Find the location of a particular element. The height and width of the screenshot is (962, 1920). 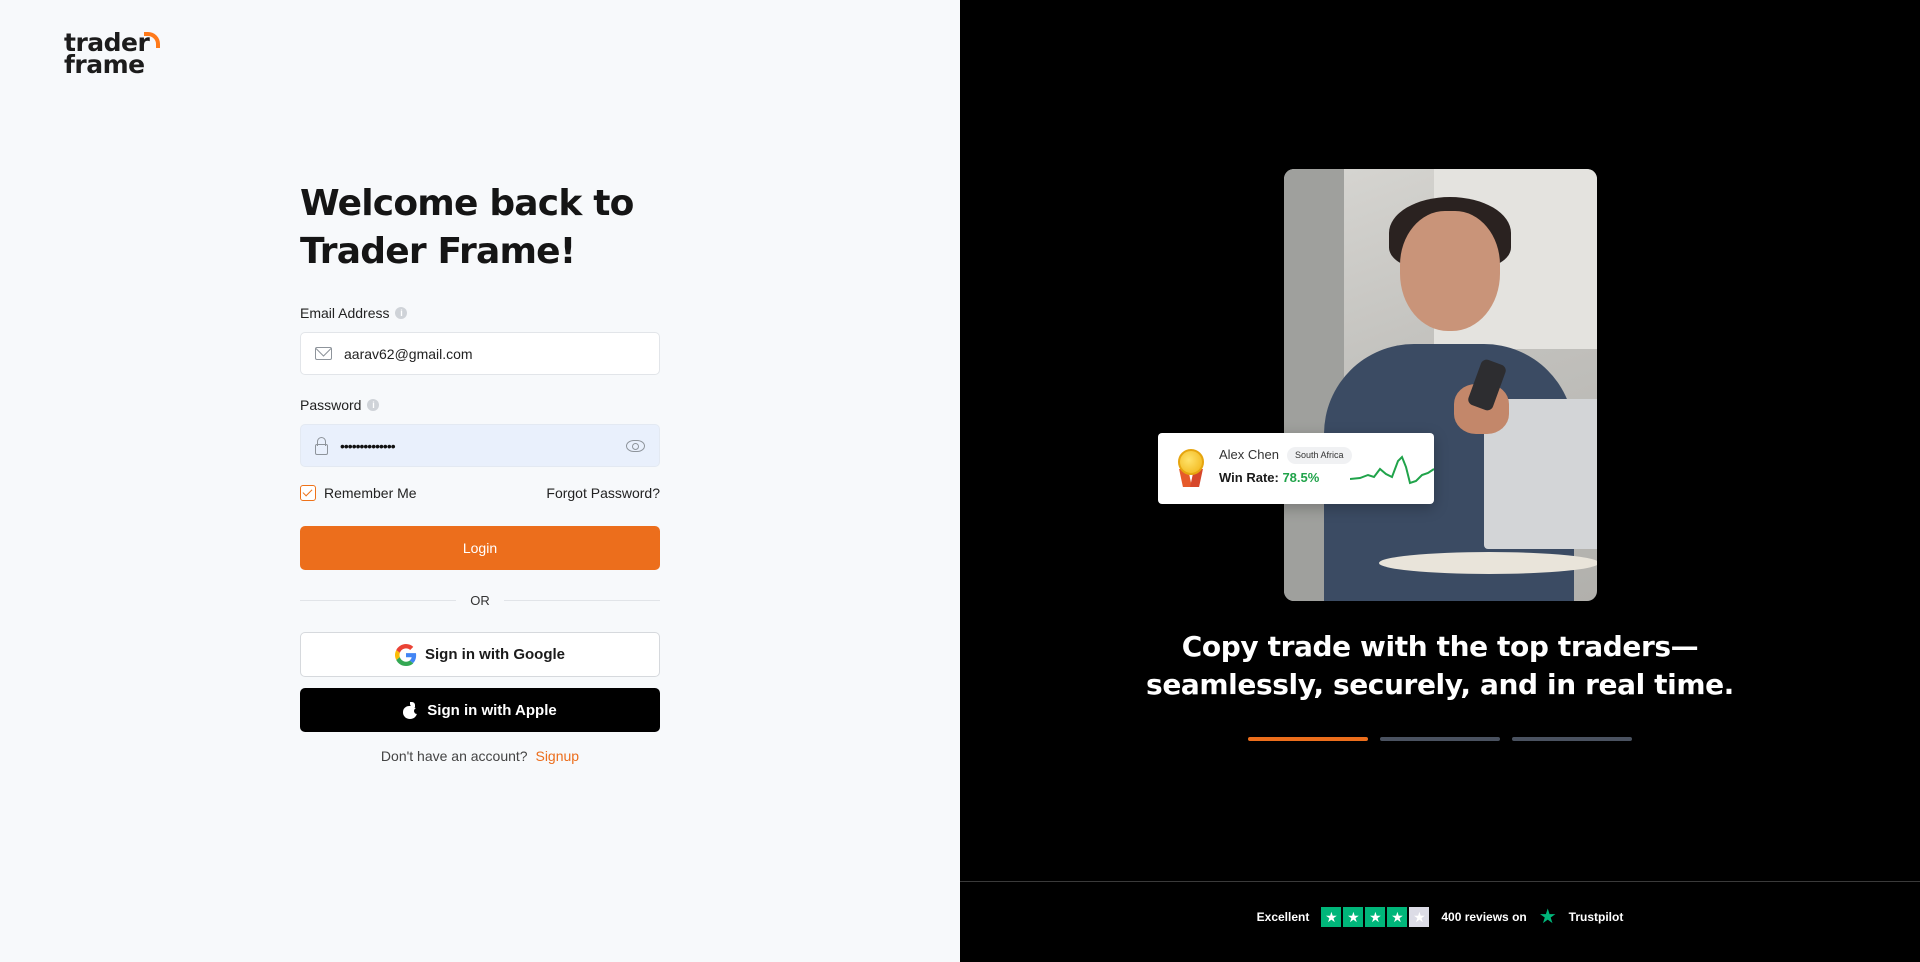

google-icon is located at coordinates (406, 654).